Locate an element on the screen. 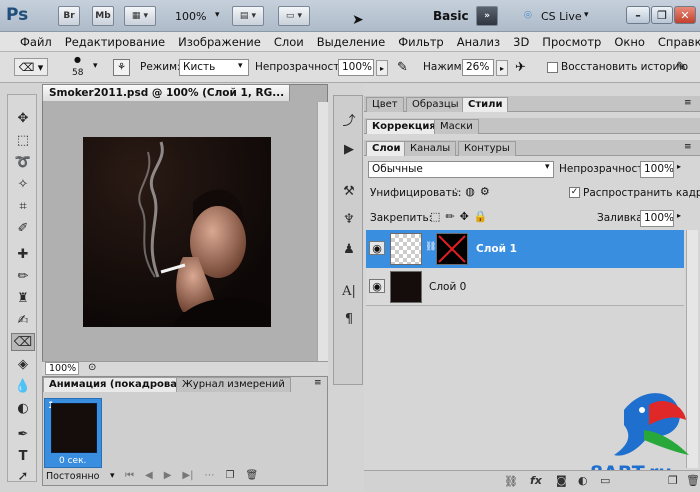 Image resolution: width=700 pixels, height=492 pixels. paint-bucket-tool-icon: ◈ is located at coordinates (23, 364).